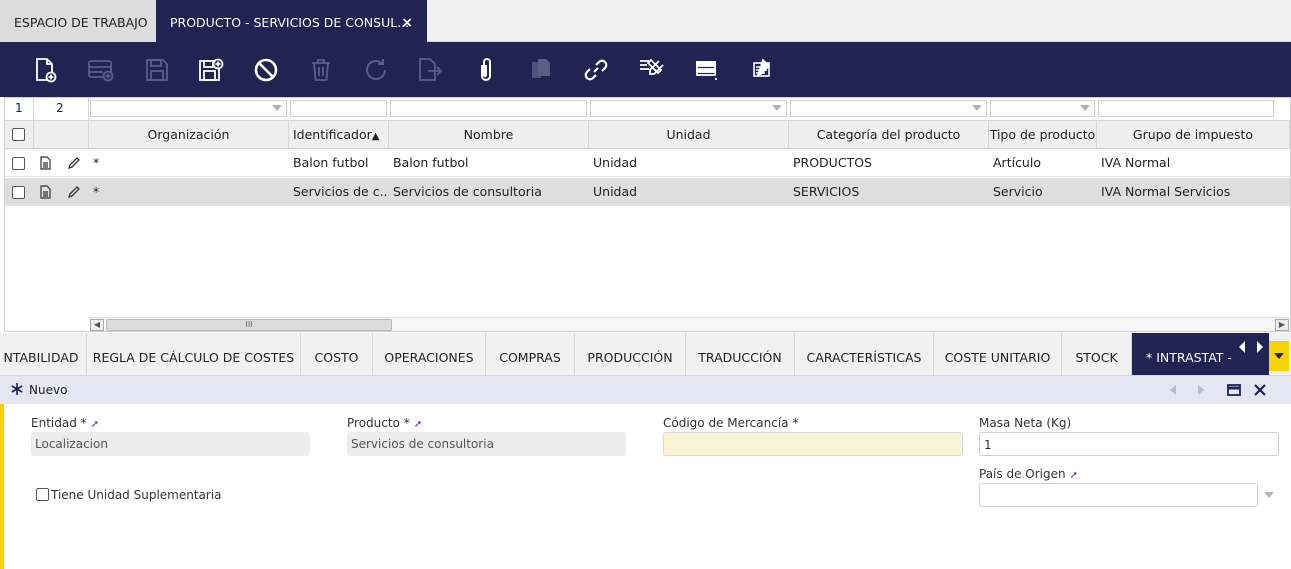 The image size is (1291, 569). Describe the element at coordinates (65, 423) in the screenshot. I see `entidad-label: Entidad * ➚` at that location.